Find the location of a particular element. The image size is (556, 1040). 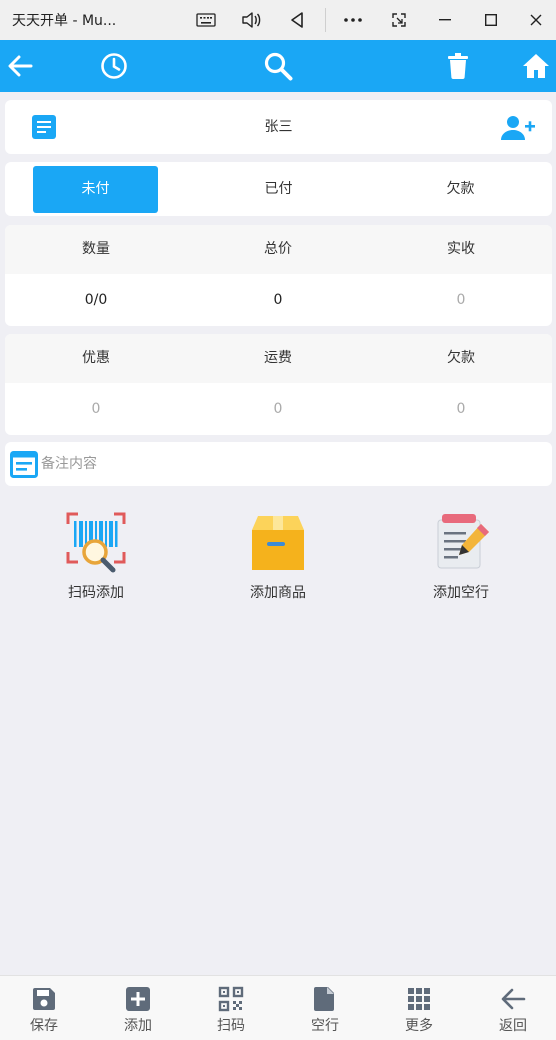

value-total-price: 0 is located at coordinates (278, 300).